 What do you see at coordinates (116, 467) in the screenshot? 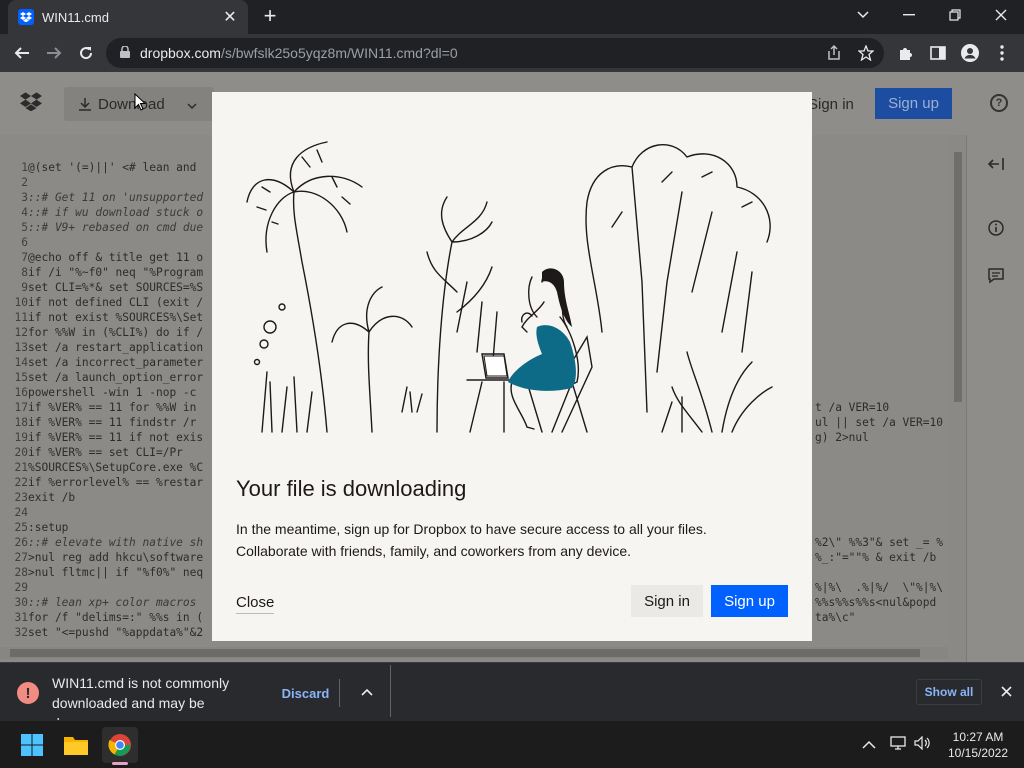
I see `line-text: %SOURCES%\SetupCore.exe %C` at bounding box center [116, 467].